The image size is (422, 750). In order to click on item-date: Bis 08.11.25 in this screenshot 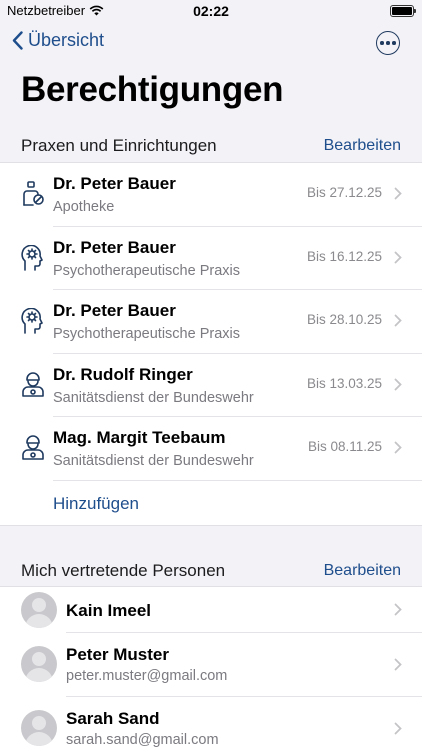, I will do `click(344, 446)`.